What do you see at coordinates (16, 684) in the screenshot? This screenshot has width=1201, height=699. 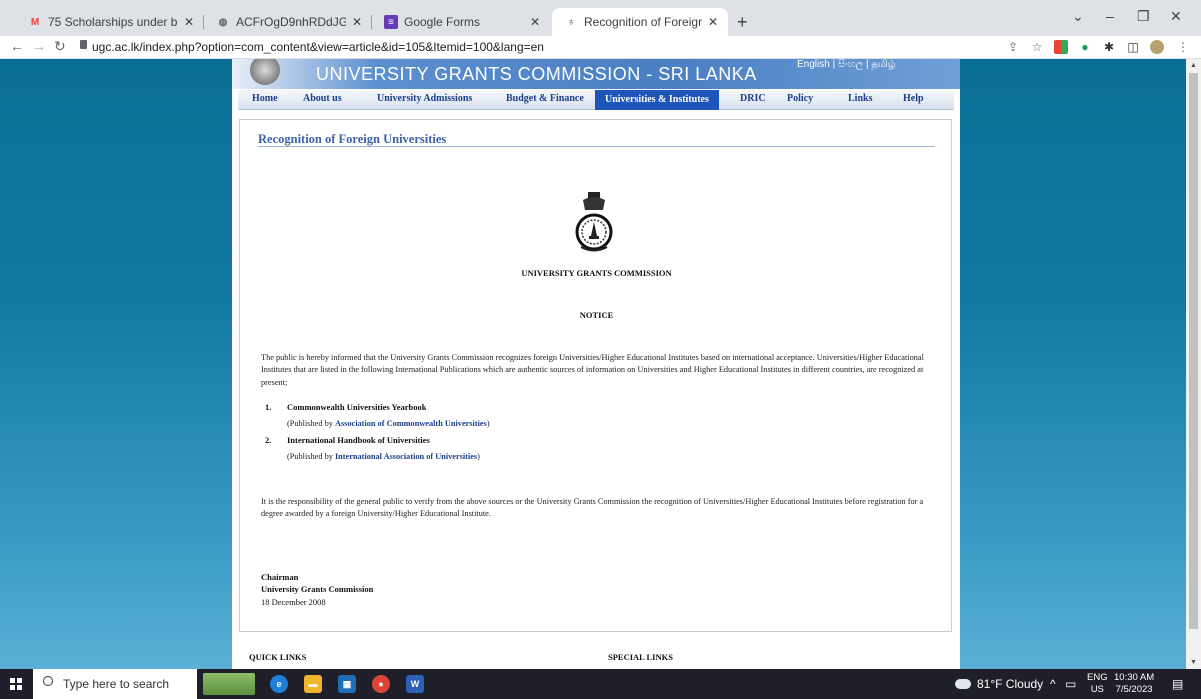 I see `windows-start-icon` at bounding box center [16, 684].